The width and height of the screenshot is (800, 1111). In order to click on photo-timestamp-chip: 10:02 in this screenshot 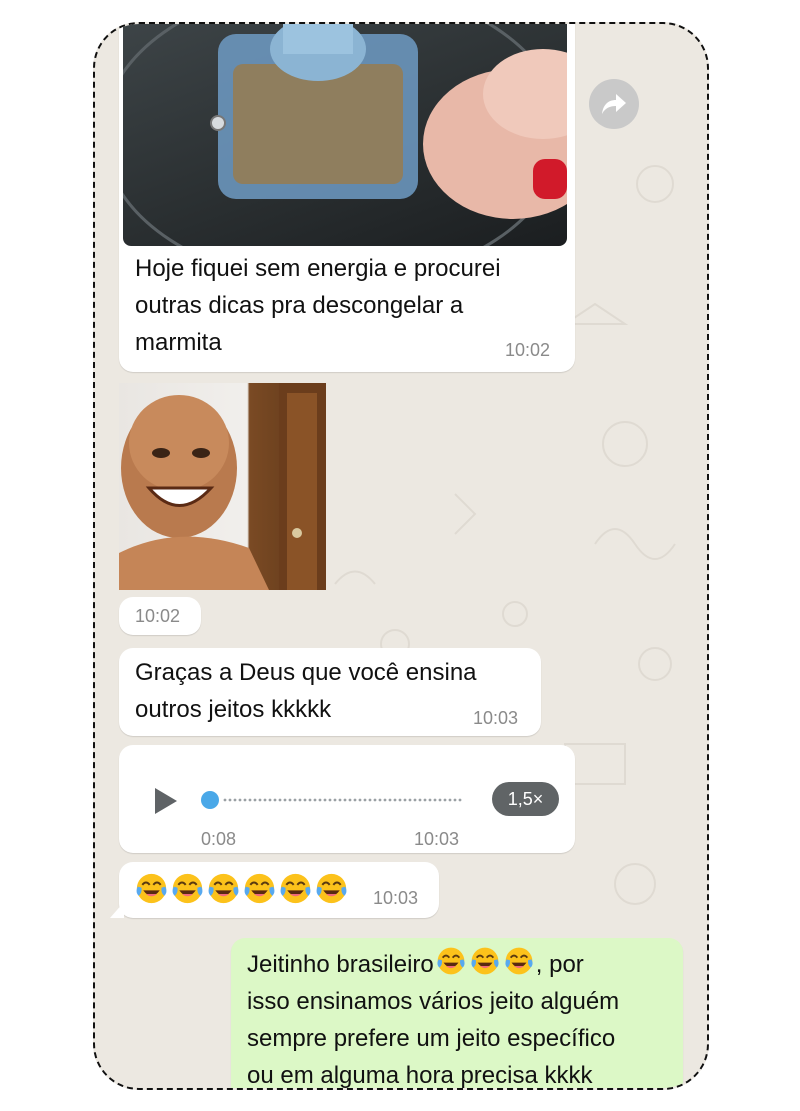, I will do `click(160, 616)`.